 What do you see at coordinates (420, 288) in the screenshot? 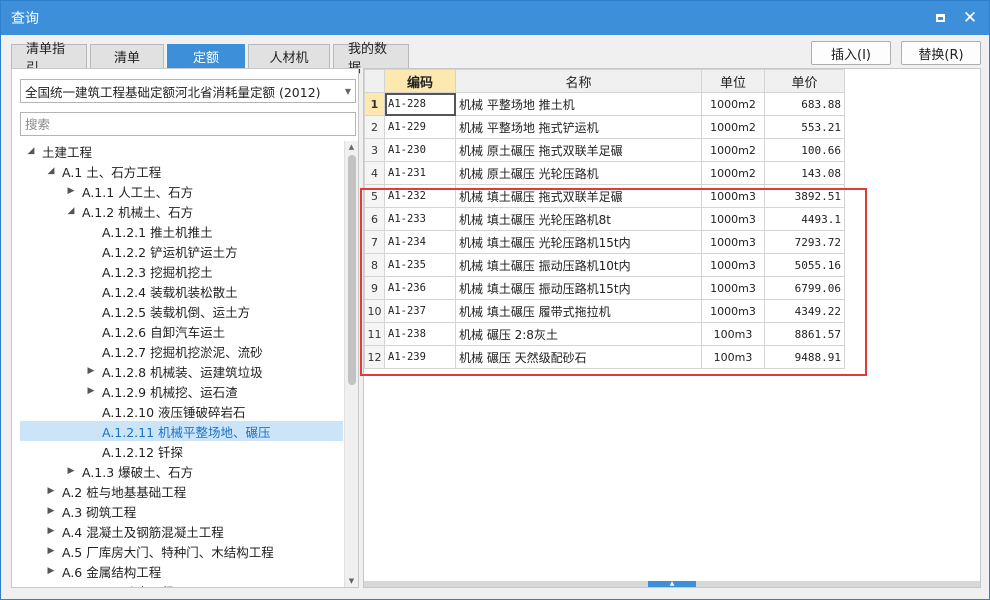
I see `code-cell: A1-236` at bounding box center [420, 288].